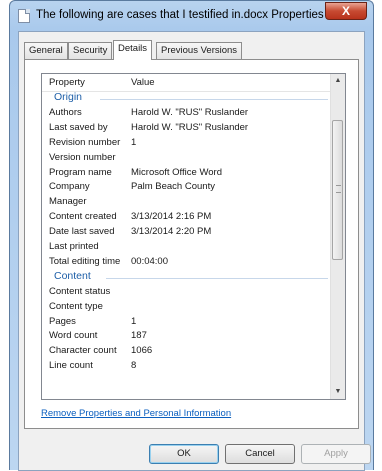 Image resolution: width=382 pixels, height=471 pixels. What do you see at coordinates (72, 275) in the screenshot?
I see `group-label: Content` at bounding box center [72, 275].